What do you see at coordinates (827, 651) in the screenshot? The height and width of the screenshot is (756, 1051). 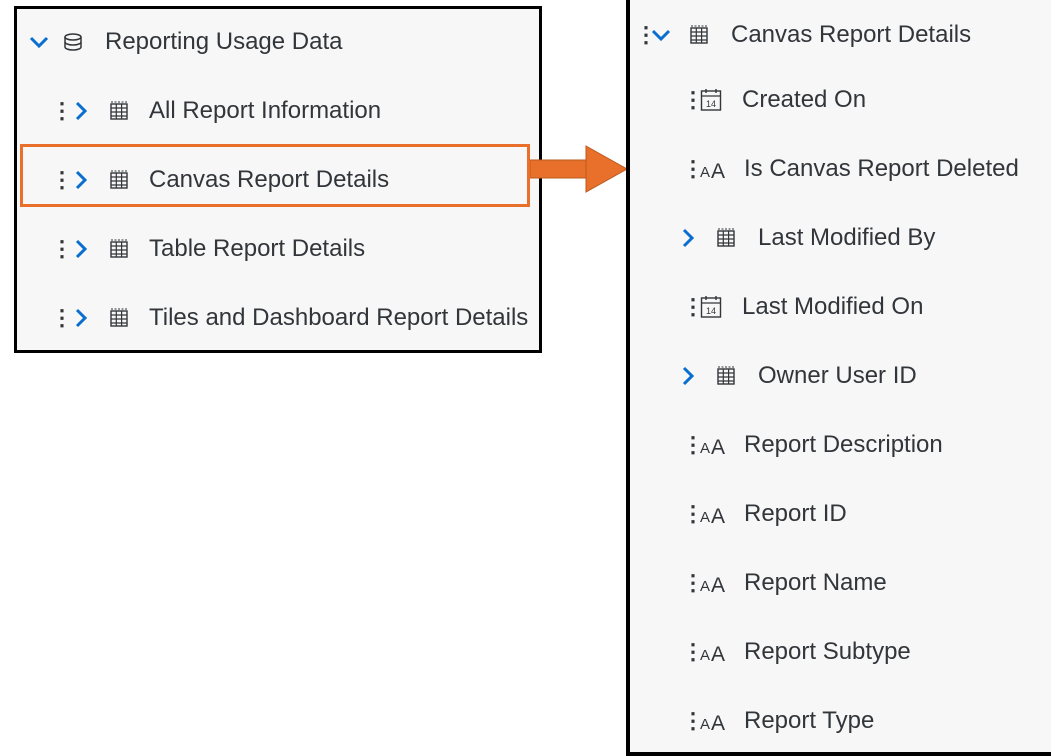 I see `field-label: Report Subtype` at bounding box center [827, 651].